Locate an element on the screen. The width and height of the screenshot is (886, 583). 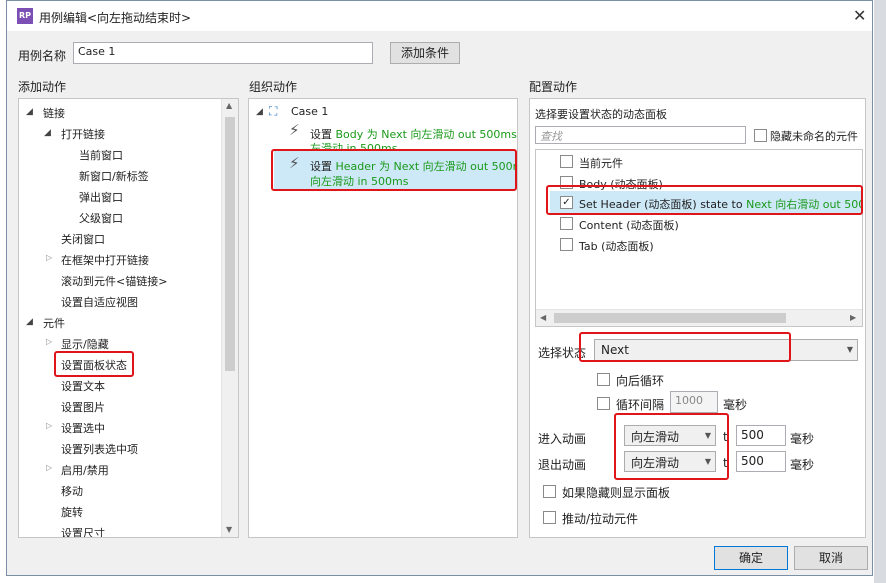
show-if-hidden-label: 如果隐藏则显示面板 is located at coordinates (616, 493).